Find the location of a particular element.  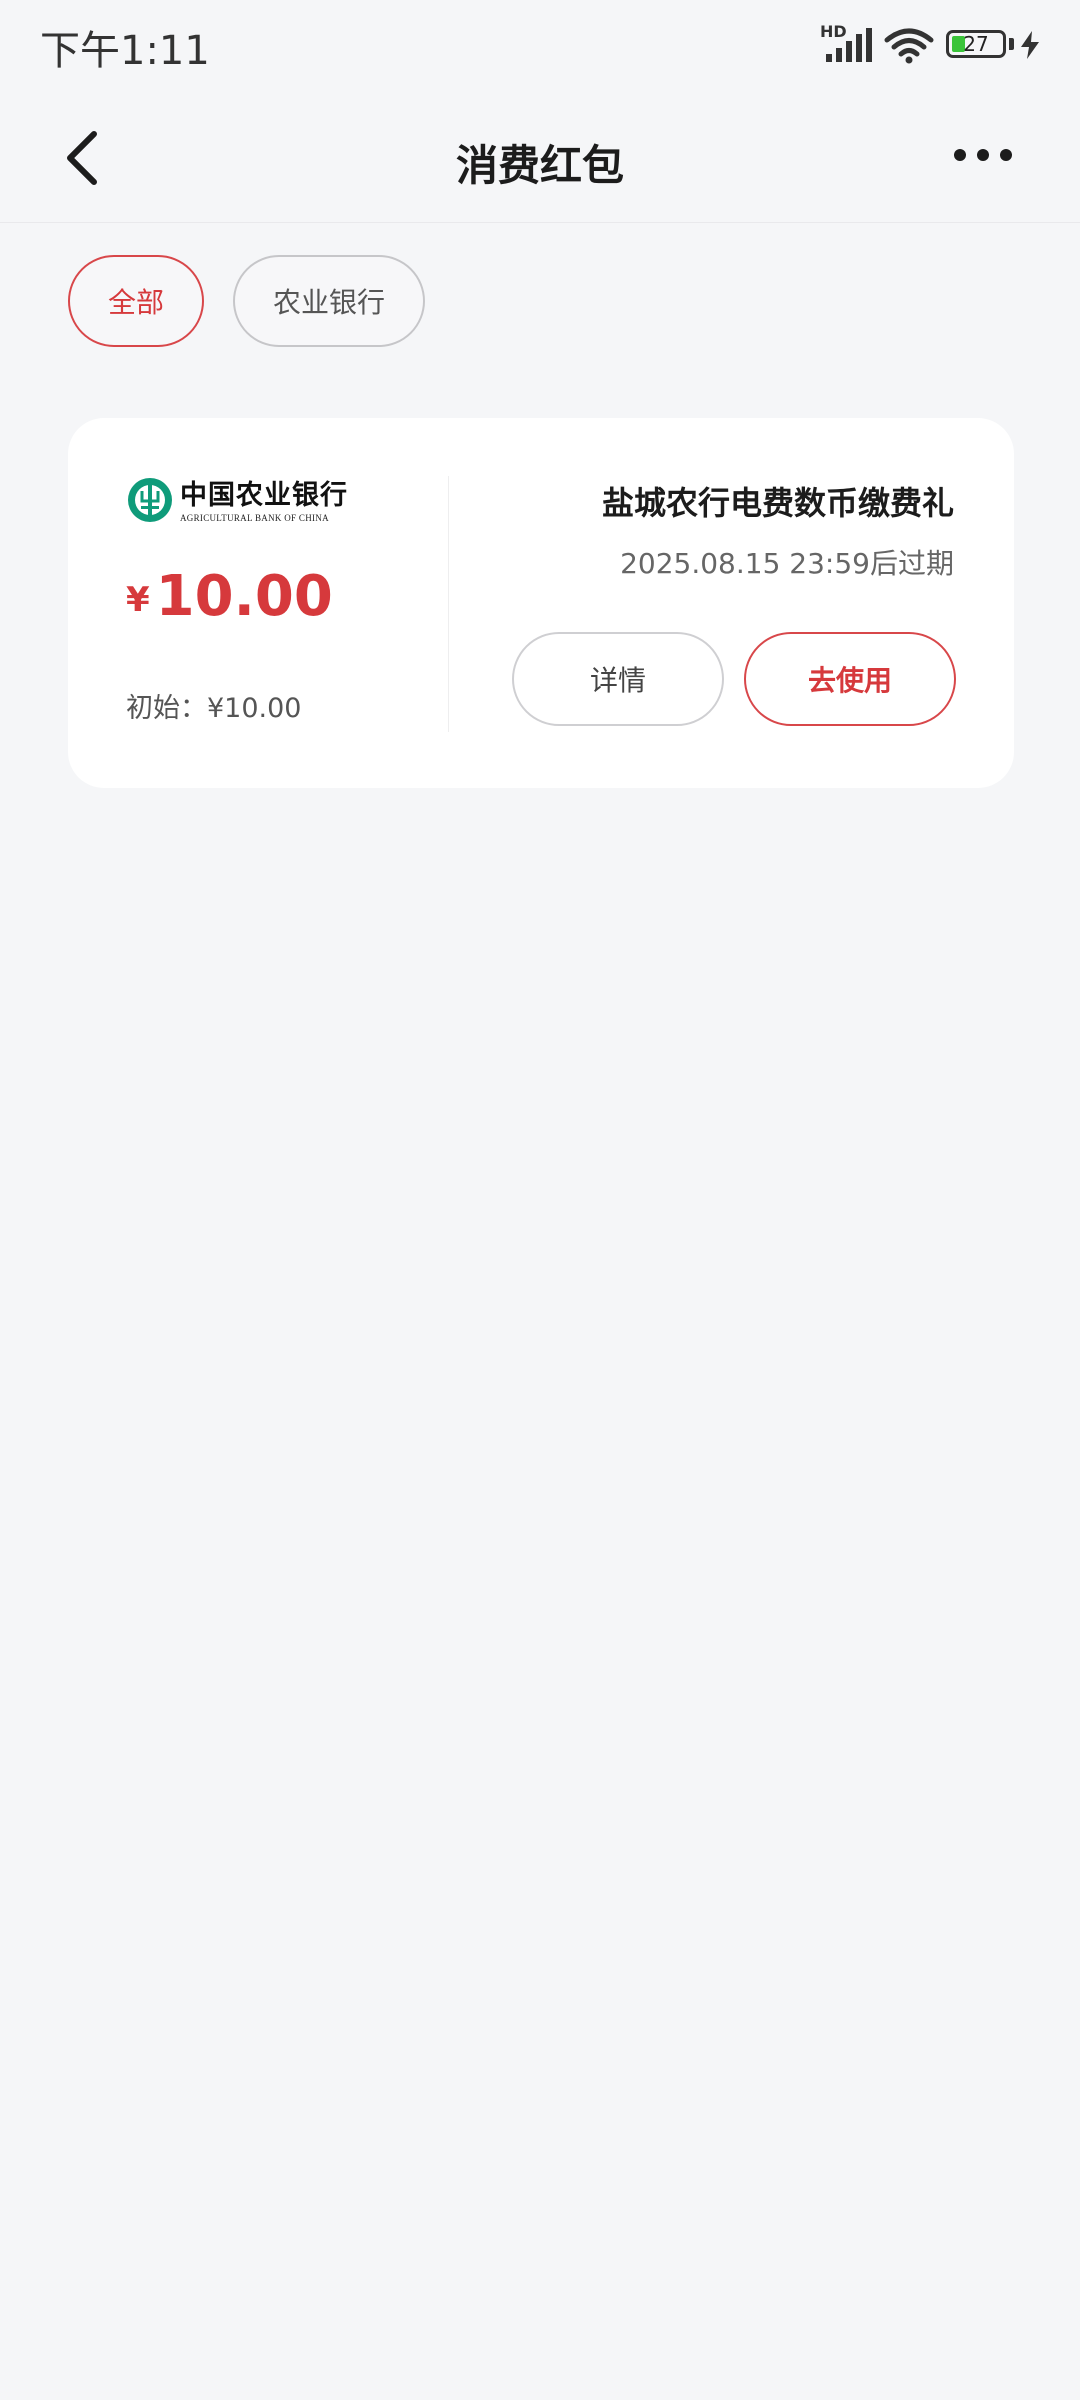

status-time: 下午1:11 is located at coordinates (125, 51).